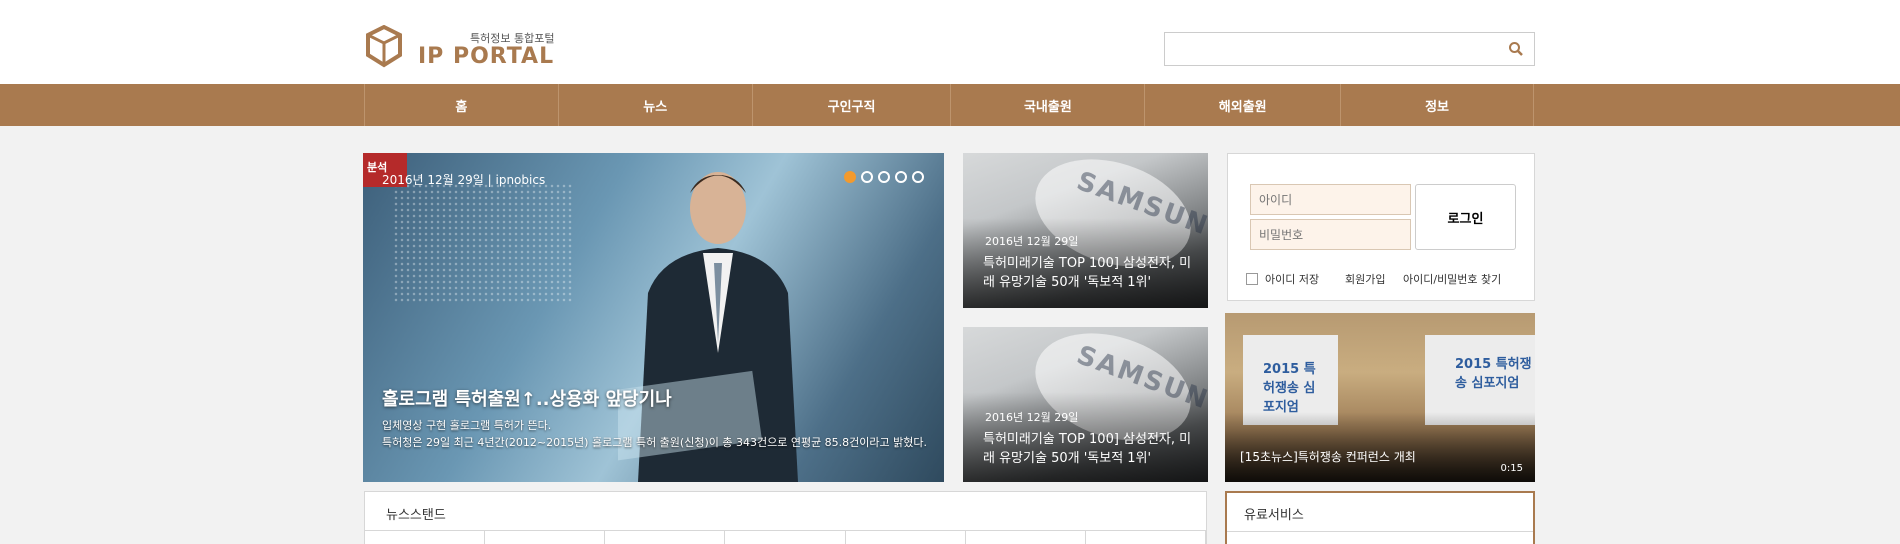 This screenshot has width=1900, height=544. I want to click on nav-item-home: 홈, so click(462, 105).